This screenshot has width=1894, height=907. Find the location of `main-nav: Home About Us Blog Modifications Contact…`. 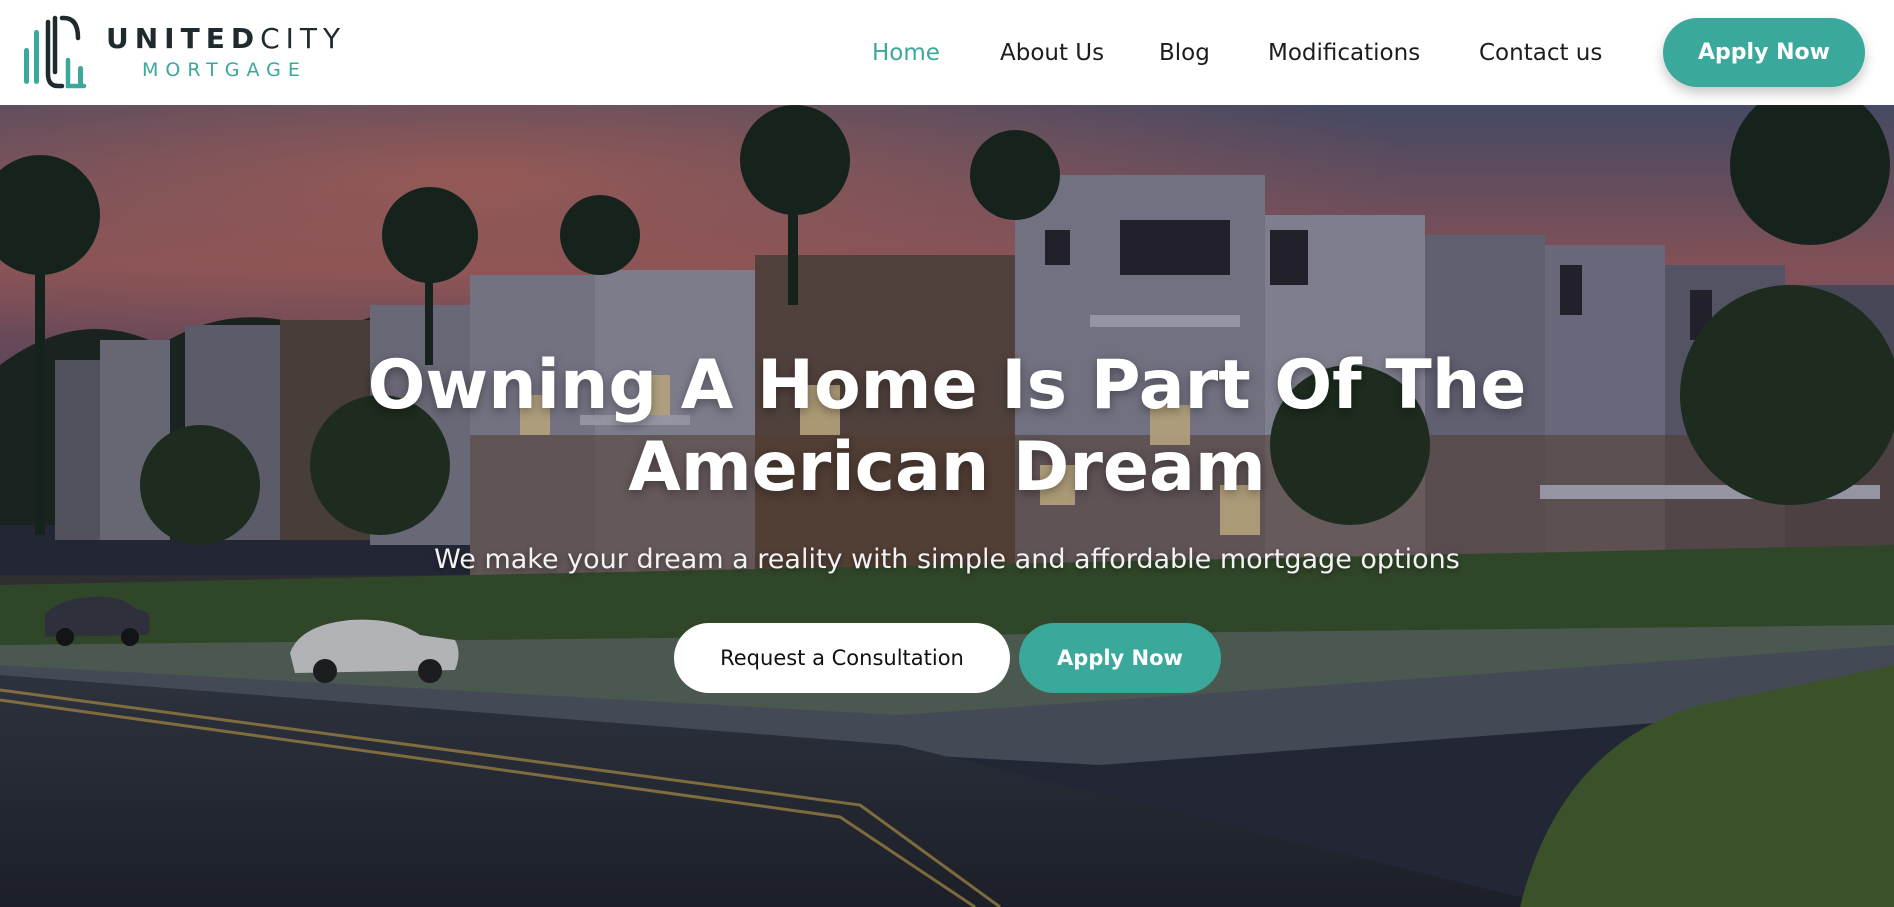

main-nav: Home About Us Blog Modifications Contact… is located at coordinates (947, 52).